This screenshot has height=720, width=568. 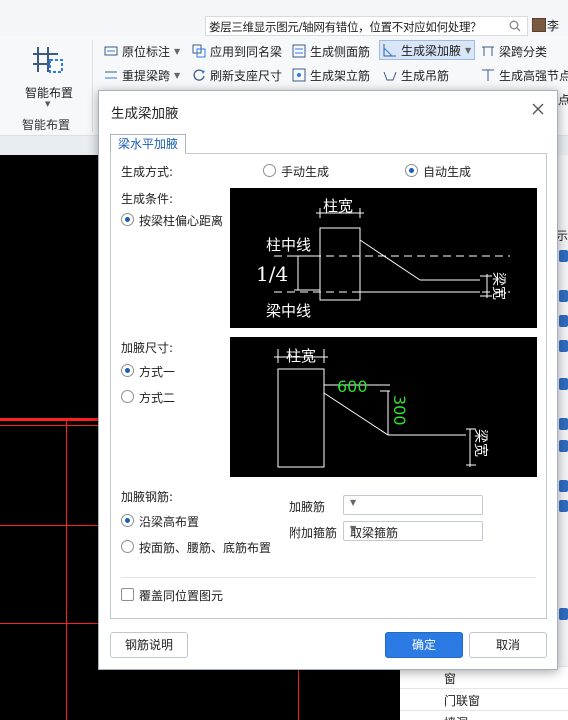 What do you see at coordinates (383, 407) in the screenshot?
I see `size-diagram: 柱宽 600 300 梁宽` at bounding box center [383, 407].